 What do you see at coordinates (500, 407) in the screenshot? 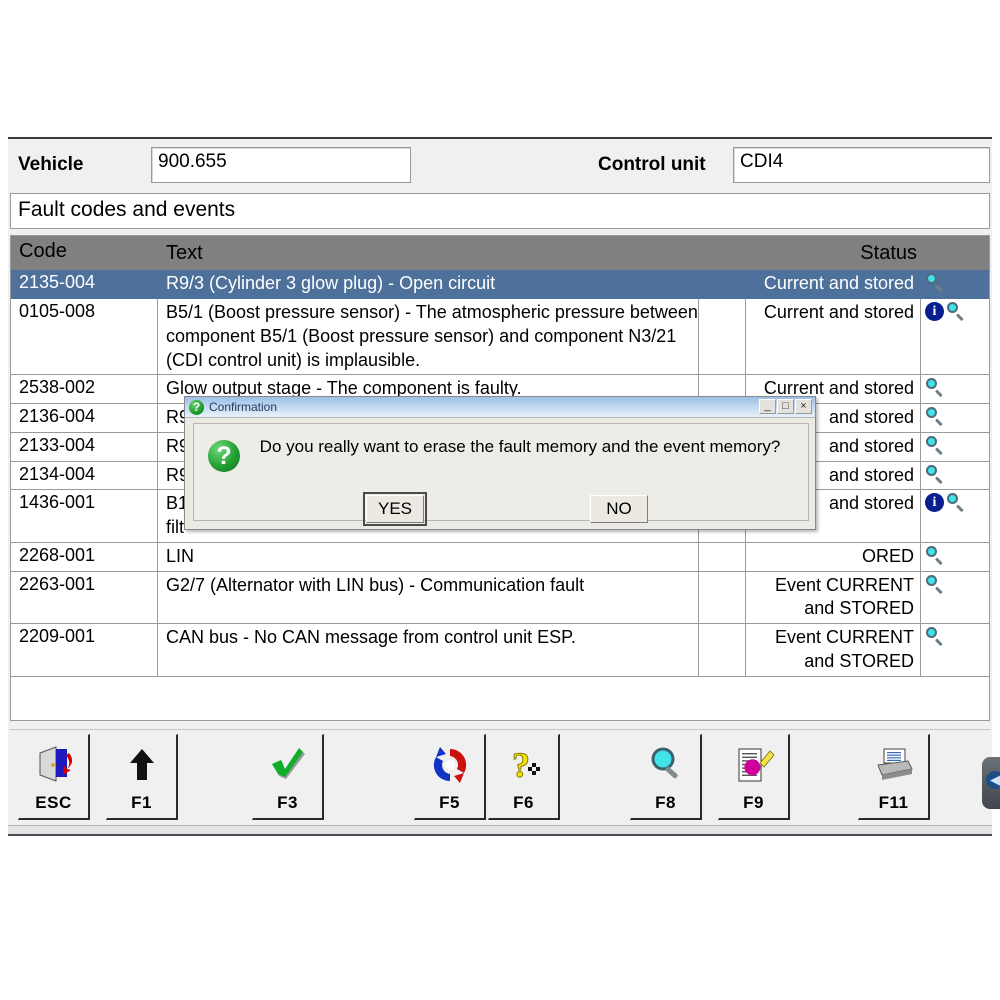
I see `dialog-title-bar: ? Confirmation _ □ ×` at bounding box center [500, 407].